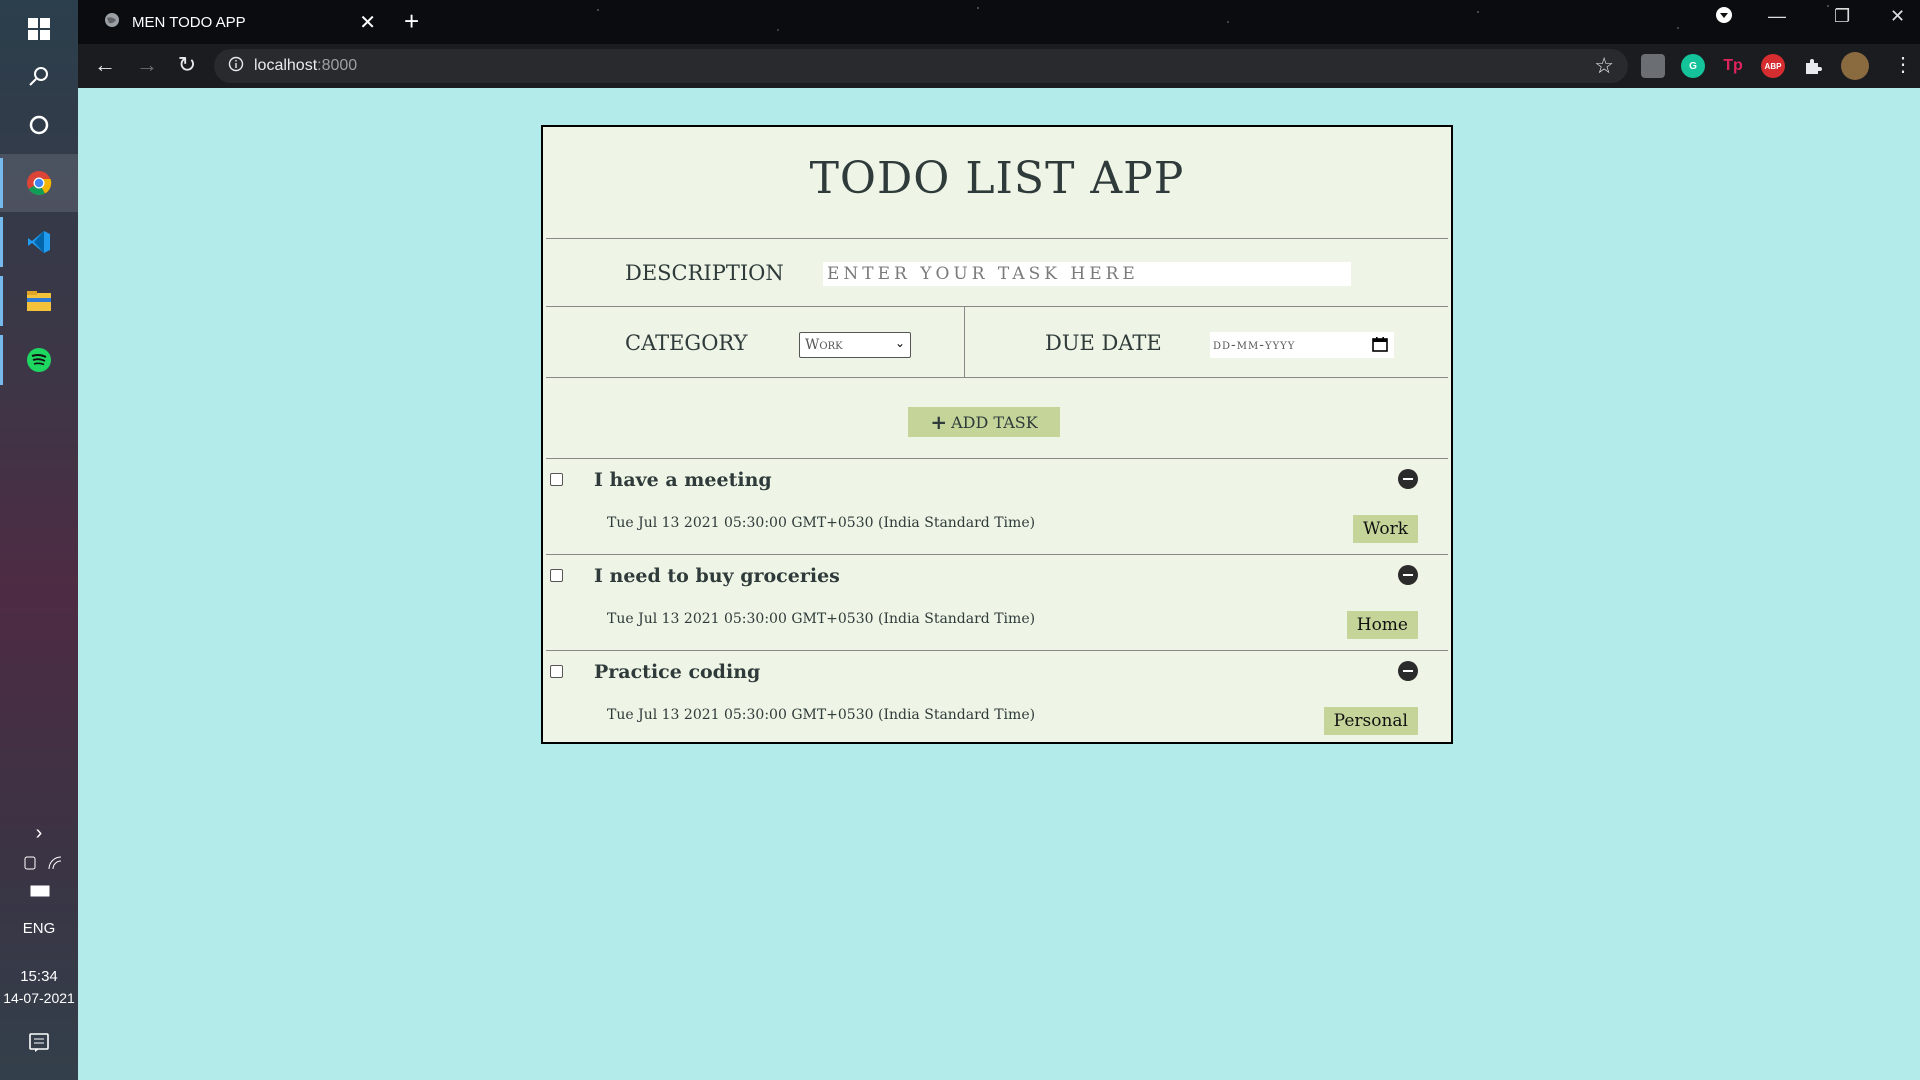  I want to click on description-input, so click(1087, 274).